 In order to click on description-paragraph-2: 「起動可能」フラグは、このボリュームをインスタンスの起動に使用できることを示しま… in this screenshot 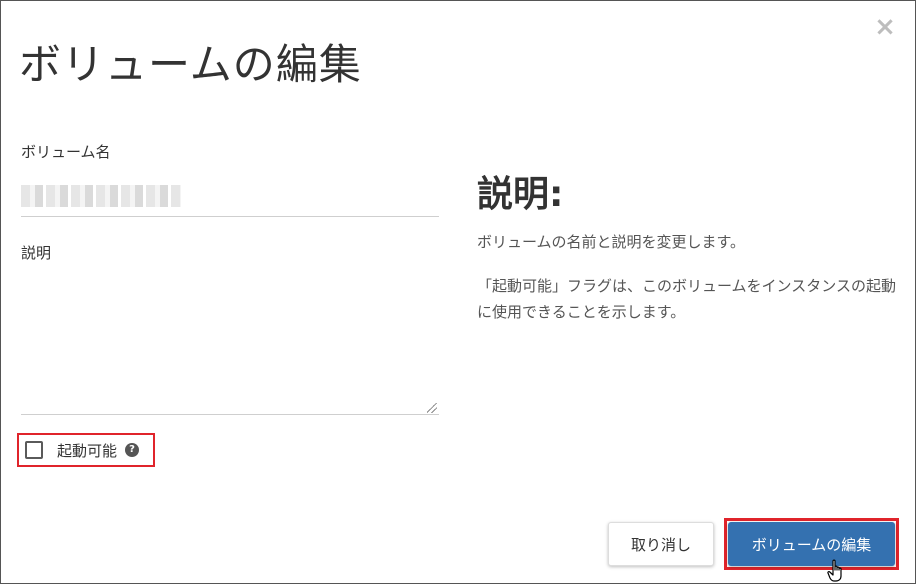, I will do `click(686, 299)`.